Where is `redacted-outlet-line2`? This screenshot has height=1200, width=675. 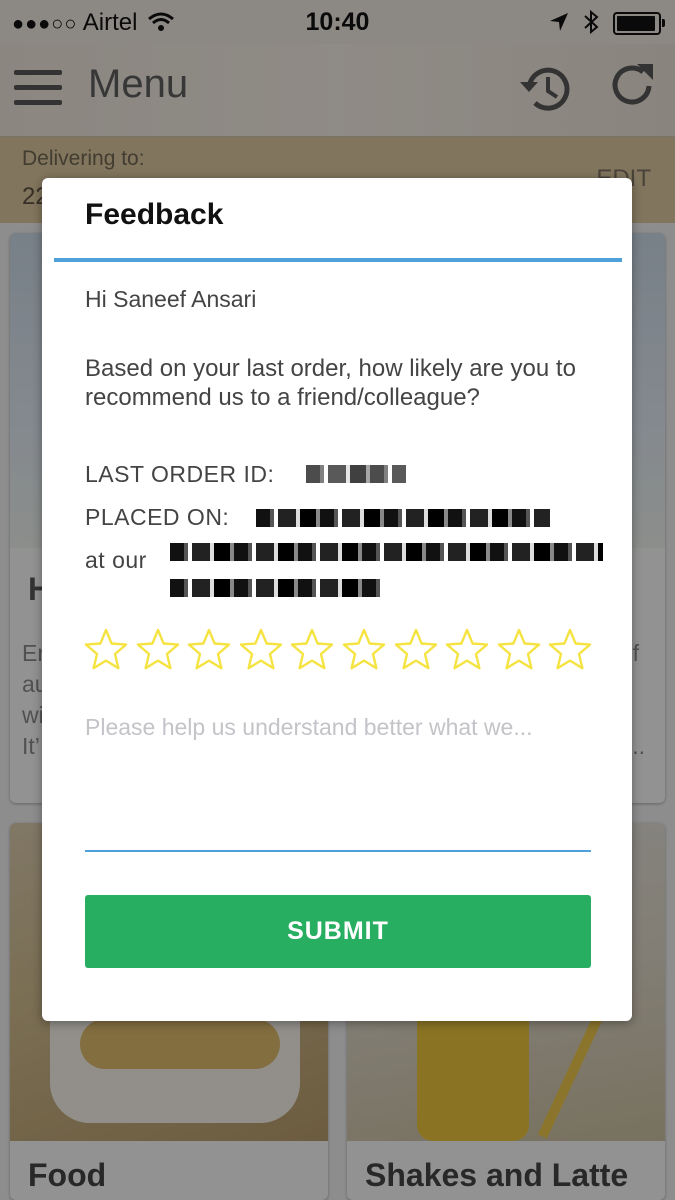
redacted-outlet-line2 is located at coordinates (277, 588).